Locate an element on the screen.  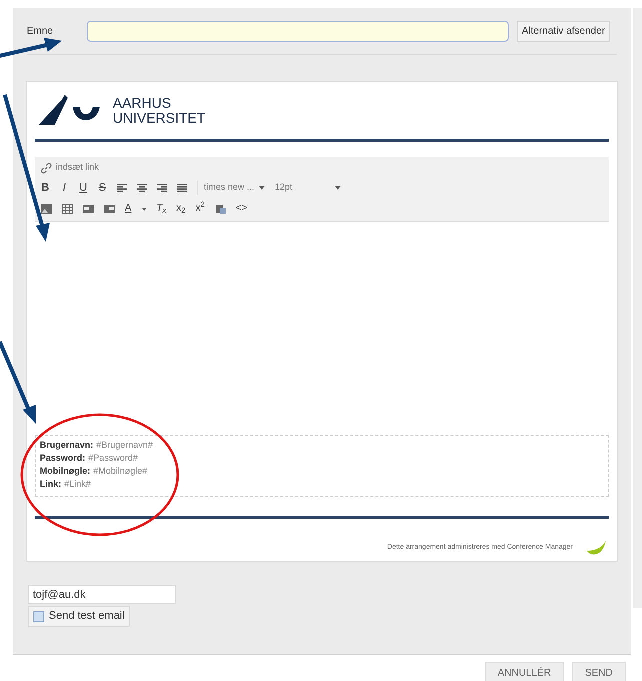
format-button: B is located at coordinates (45, 188).